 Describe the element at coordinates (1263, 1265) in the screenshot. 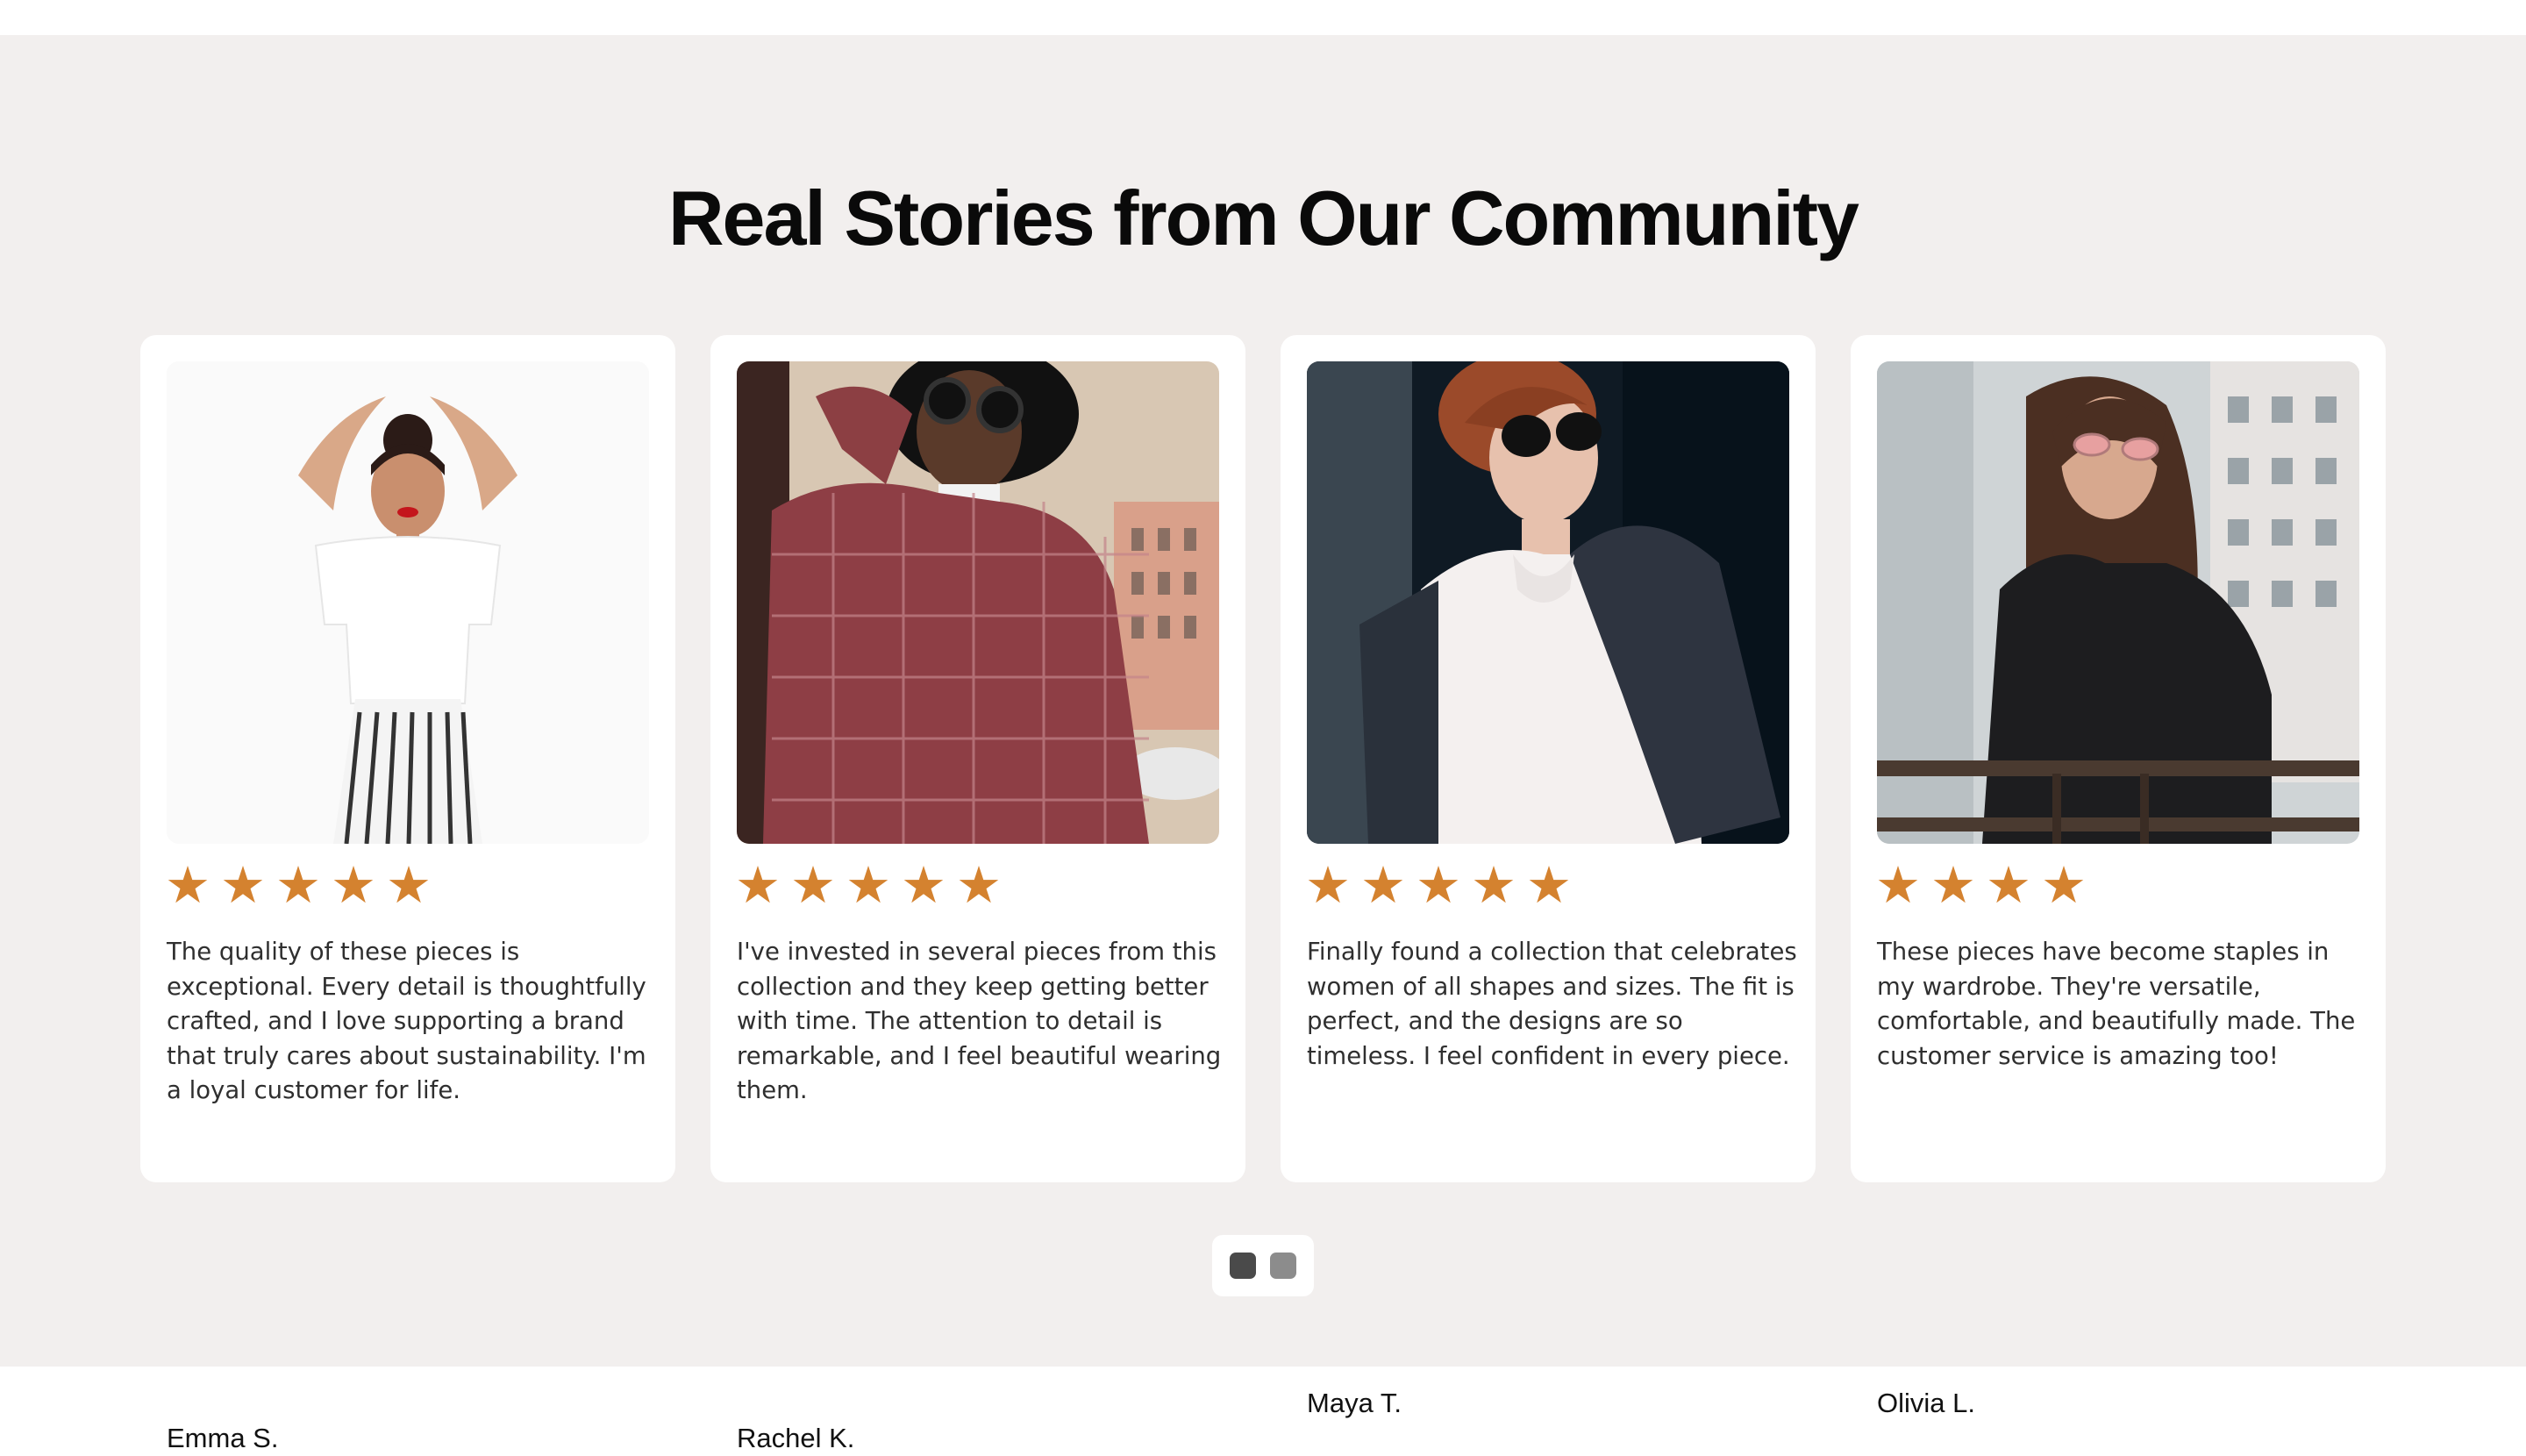

I see `carousel-pagination` at that location.